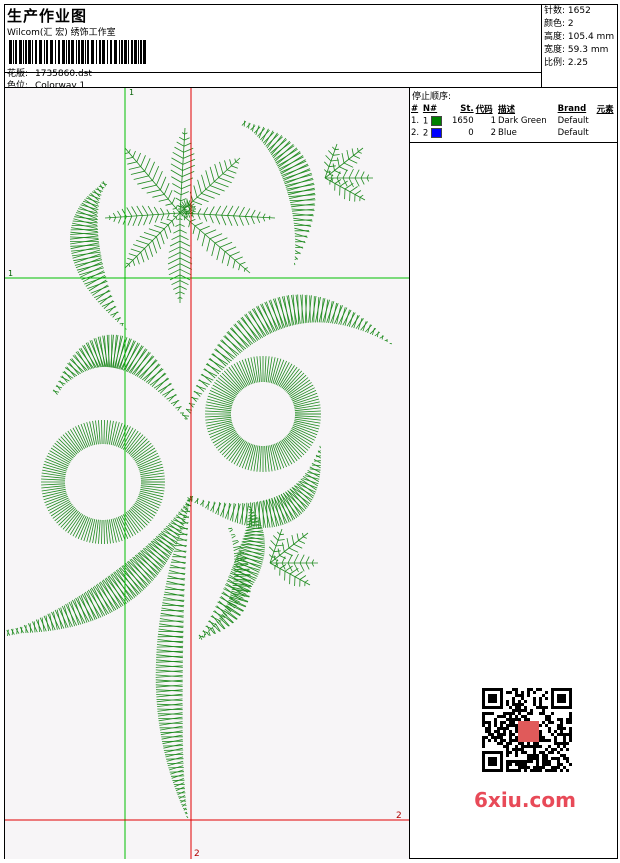  I want to click on qr-center-stamp, so click(528, 731).